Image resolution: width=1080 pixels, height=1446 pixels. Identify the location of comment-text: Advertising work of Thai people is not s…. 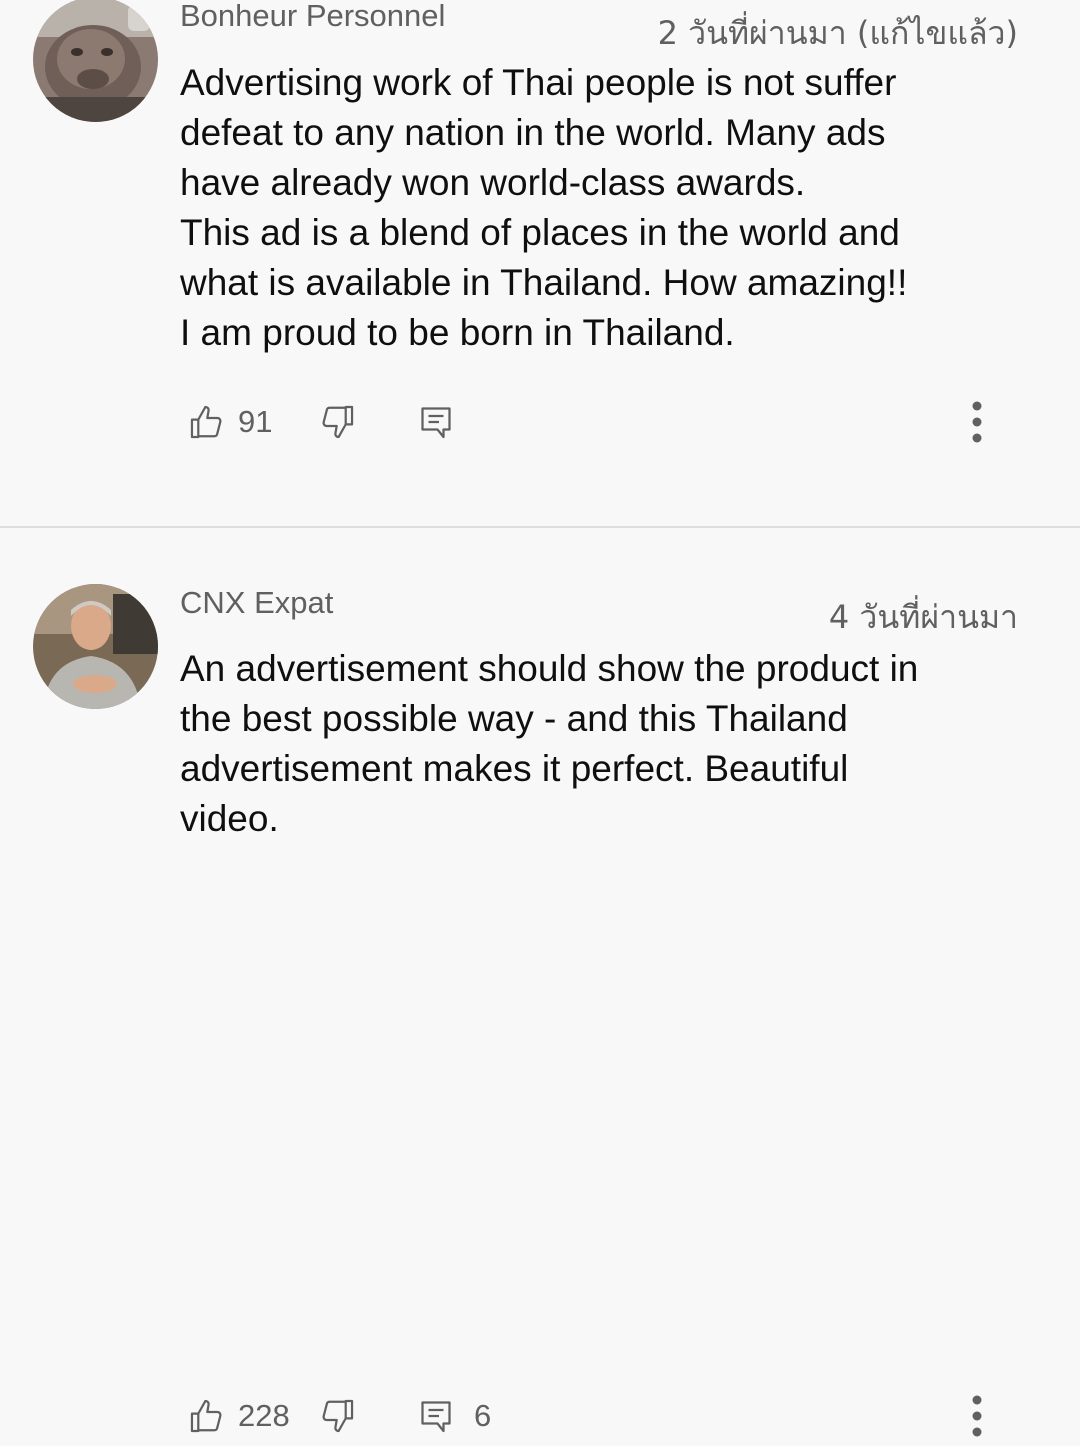
(544, 207).